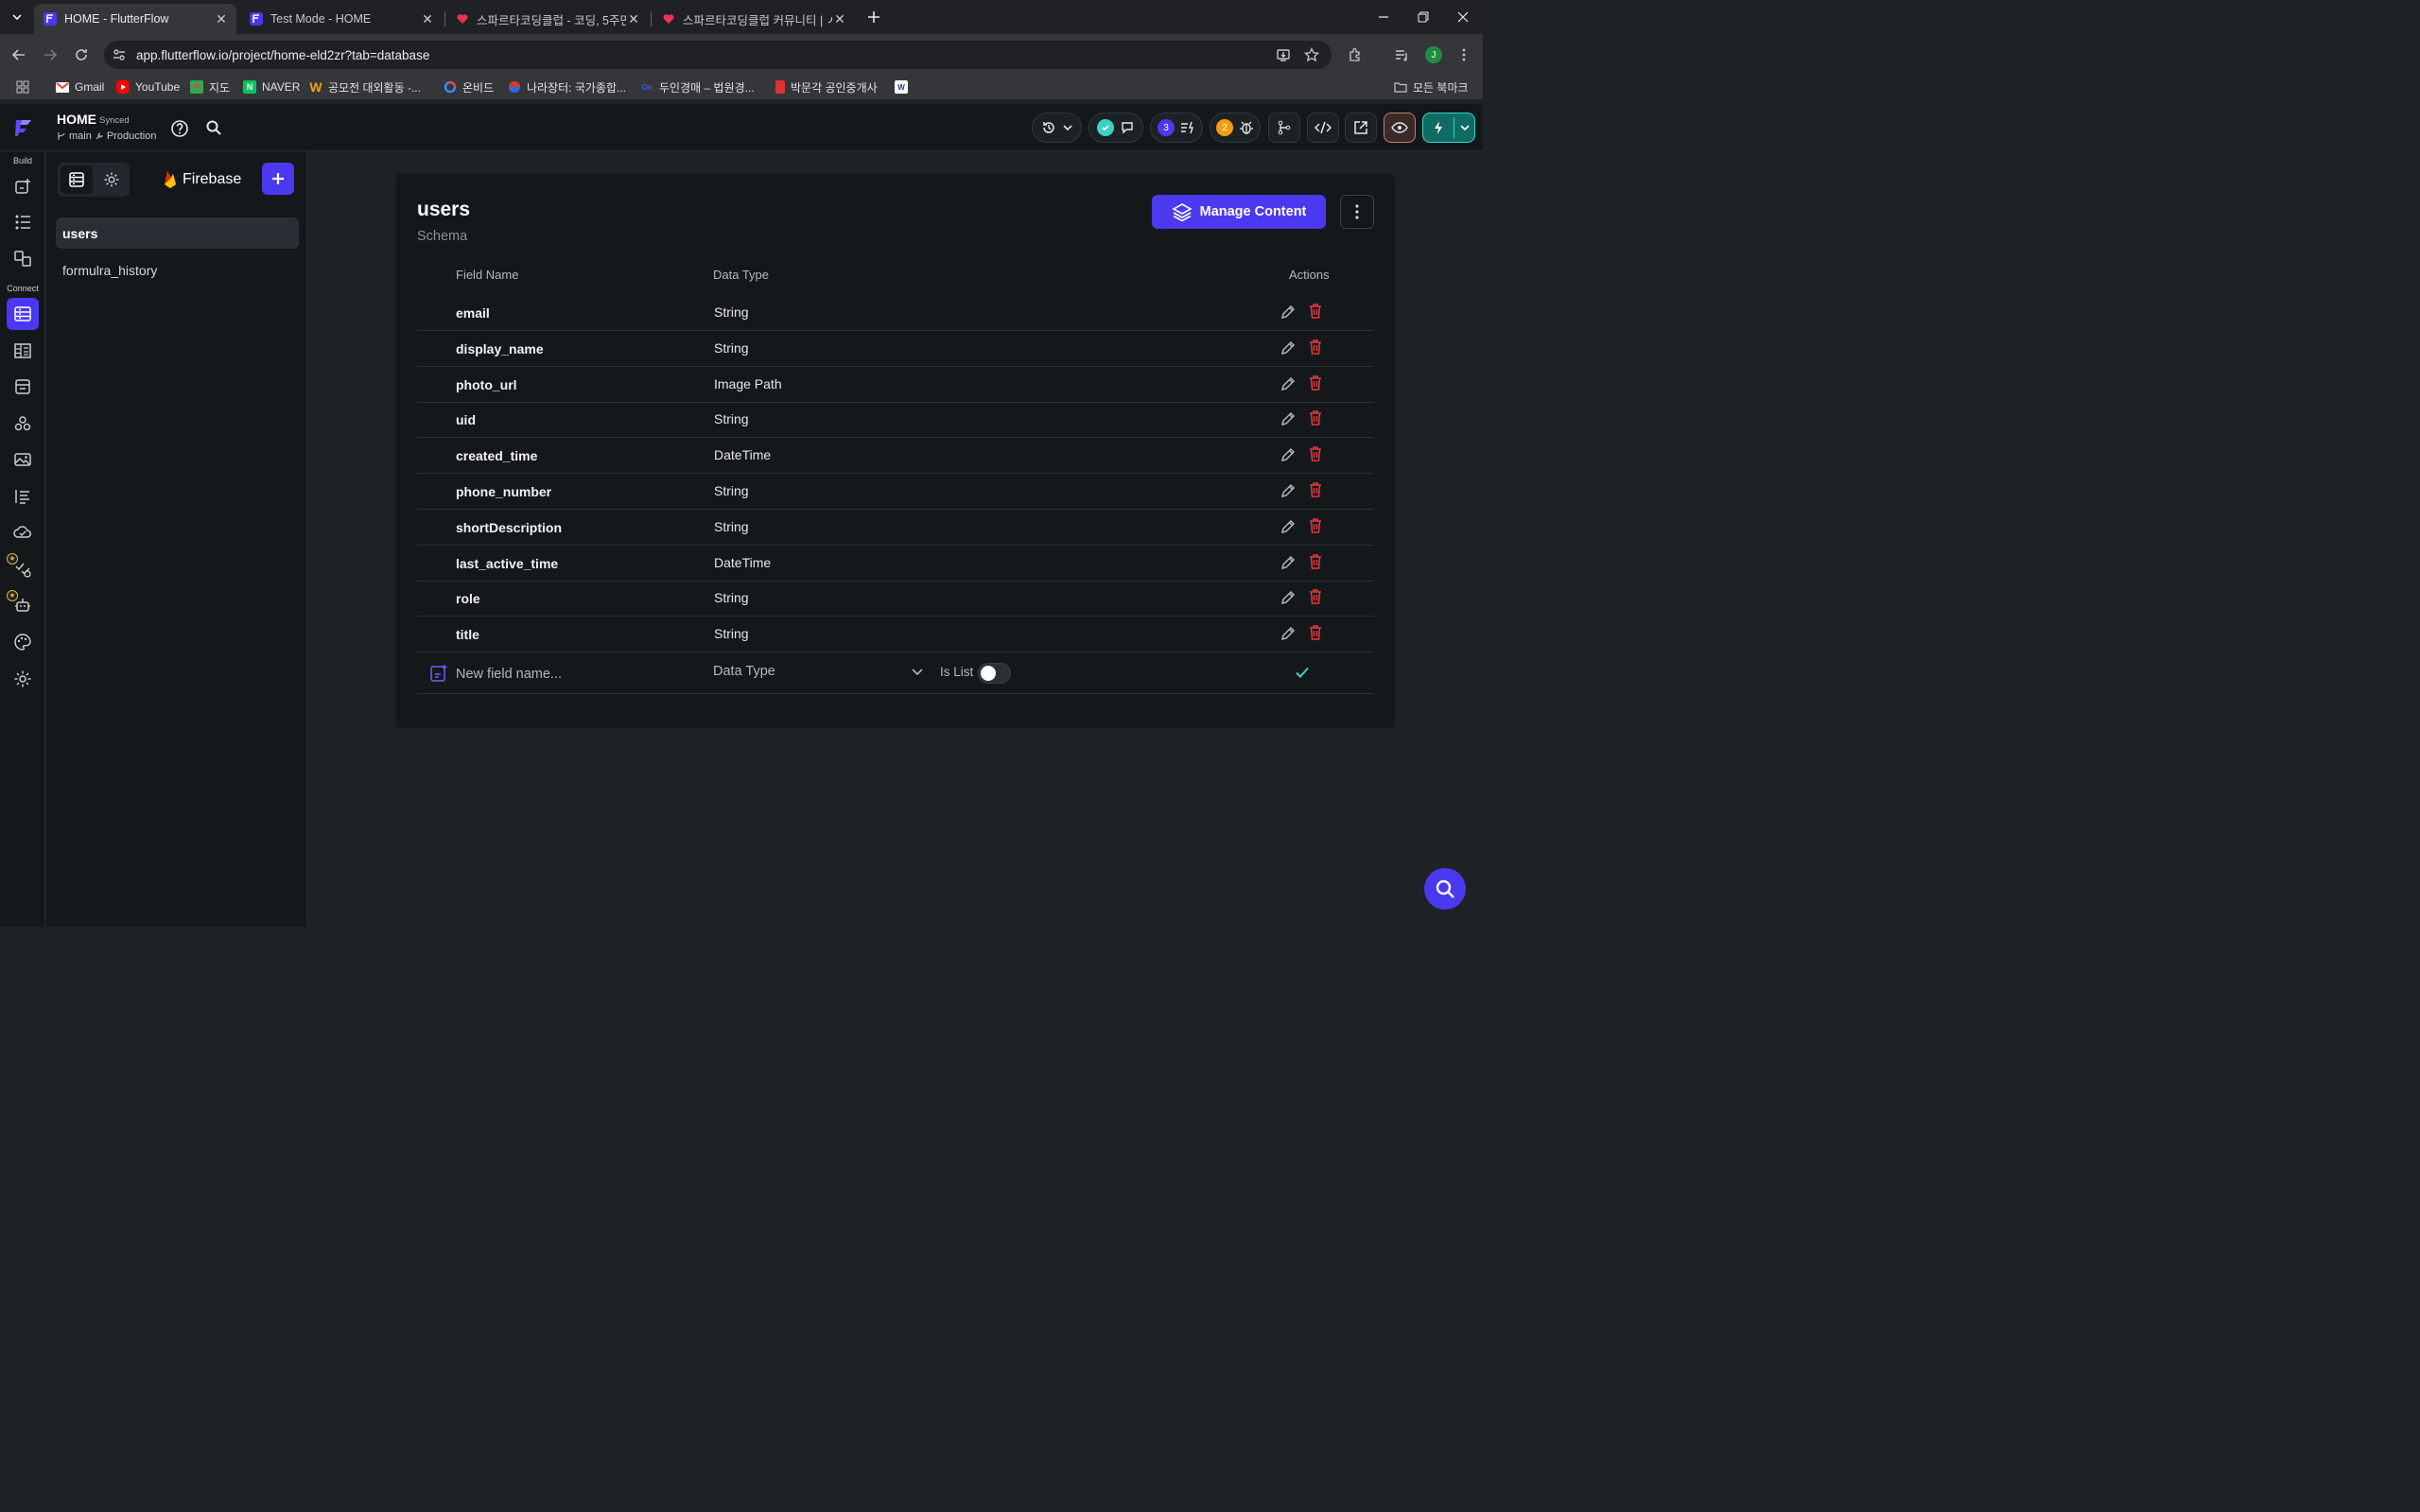  What do you see at coordinates (1464, 55) in the screenshot?
I see `browser-menu-icon` at bounding box center [1464, 55].